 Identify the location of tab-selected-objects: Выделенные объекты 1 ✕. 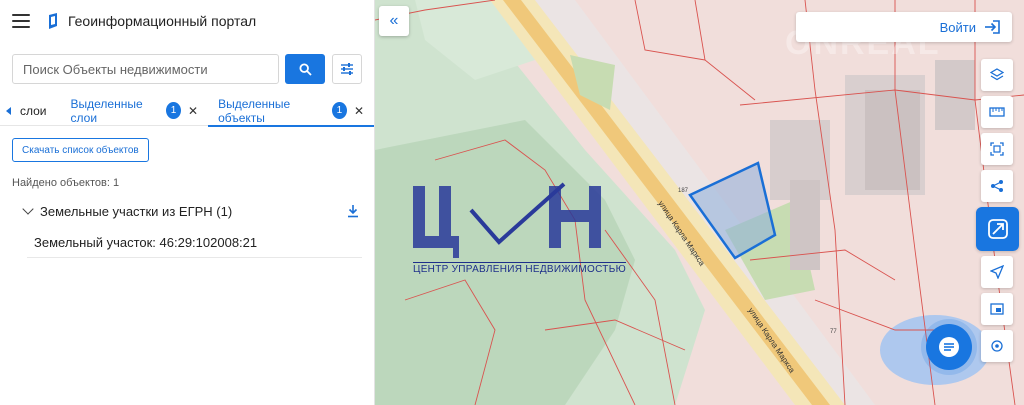
(291, 111).